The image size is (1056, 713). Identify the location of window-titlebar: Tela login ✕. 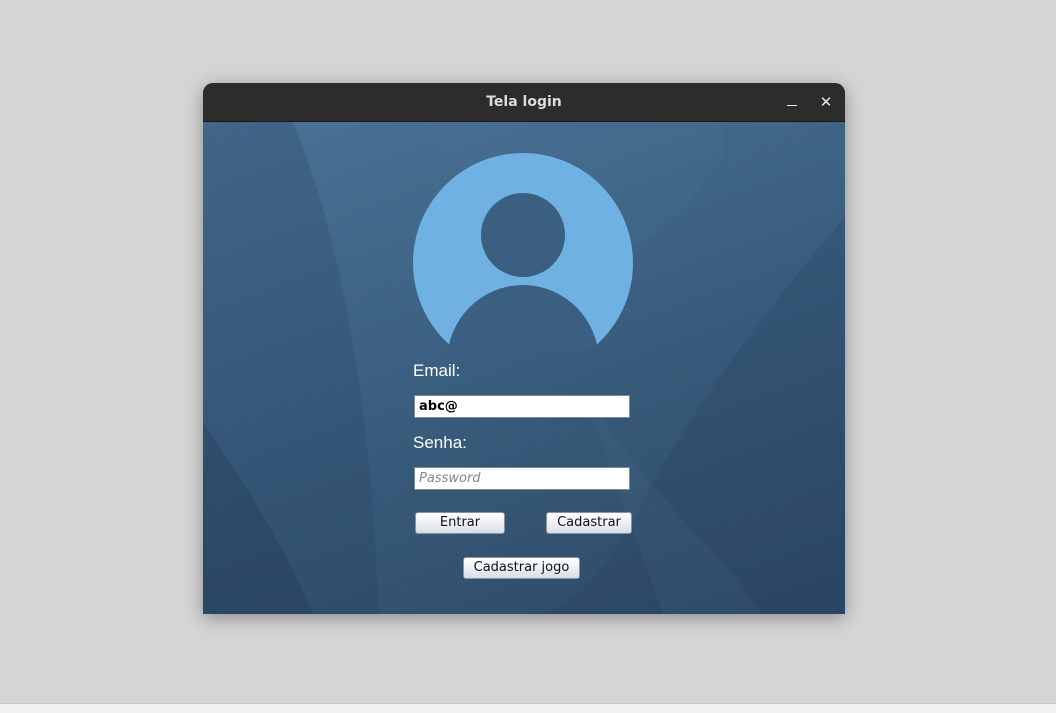
(524, 102).